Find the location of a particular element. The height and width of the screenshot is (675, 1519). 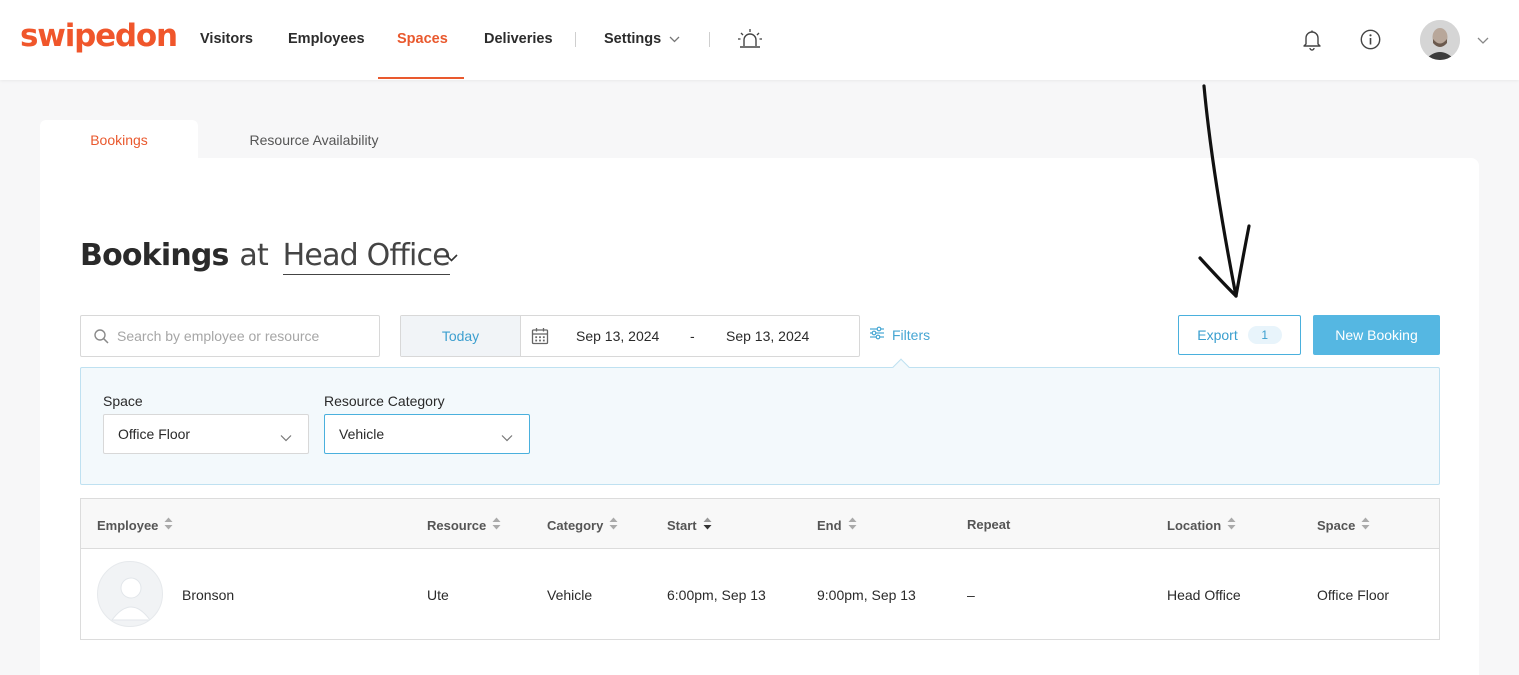

column-header-location: Location is located at coordinates (1201, 525).